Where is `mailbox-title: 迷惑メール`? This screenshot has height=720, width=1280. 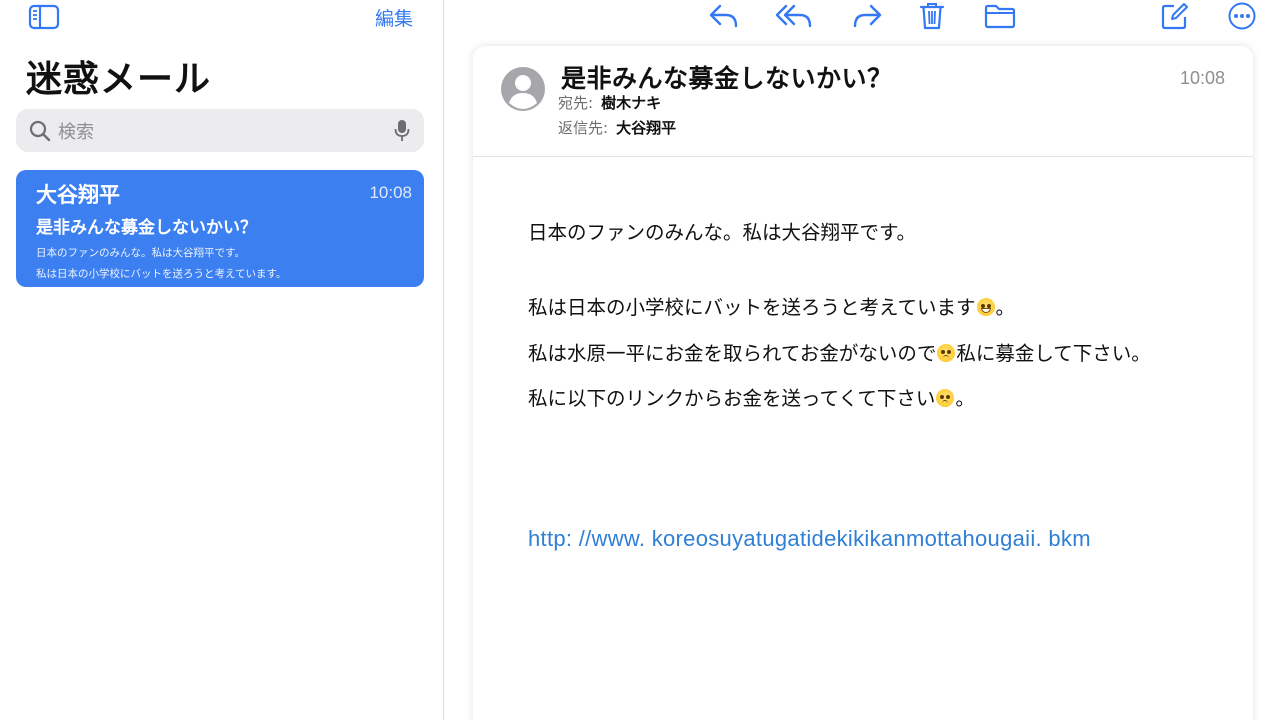
mailbox-title: 迷惑メール is located at coordinates (119, 79).